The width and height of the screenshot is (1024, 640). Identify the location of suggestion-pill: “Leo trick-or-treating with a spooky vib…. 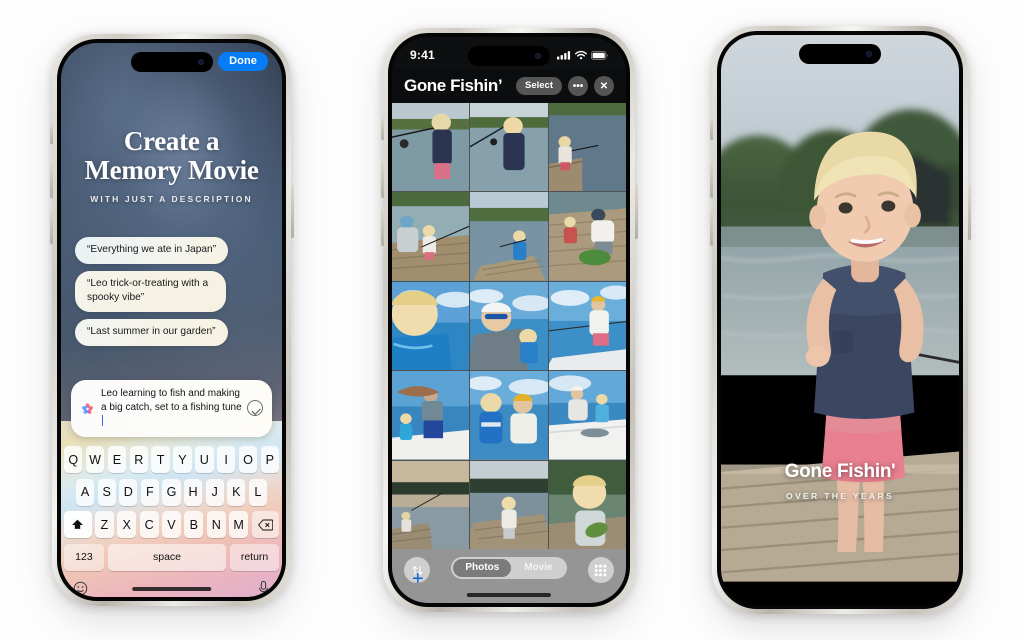
(150, 291).